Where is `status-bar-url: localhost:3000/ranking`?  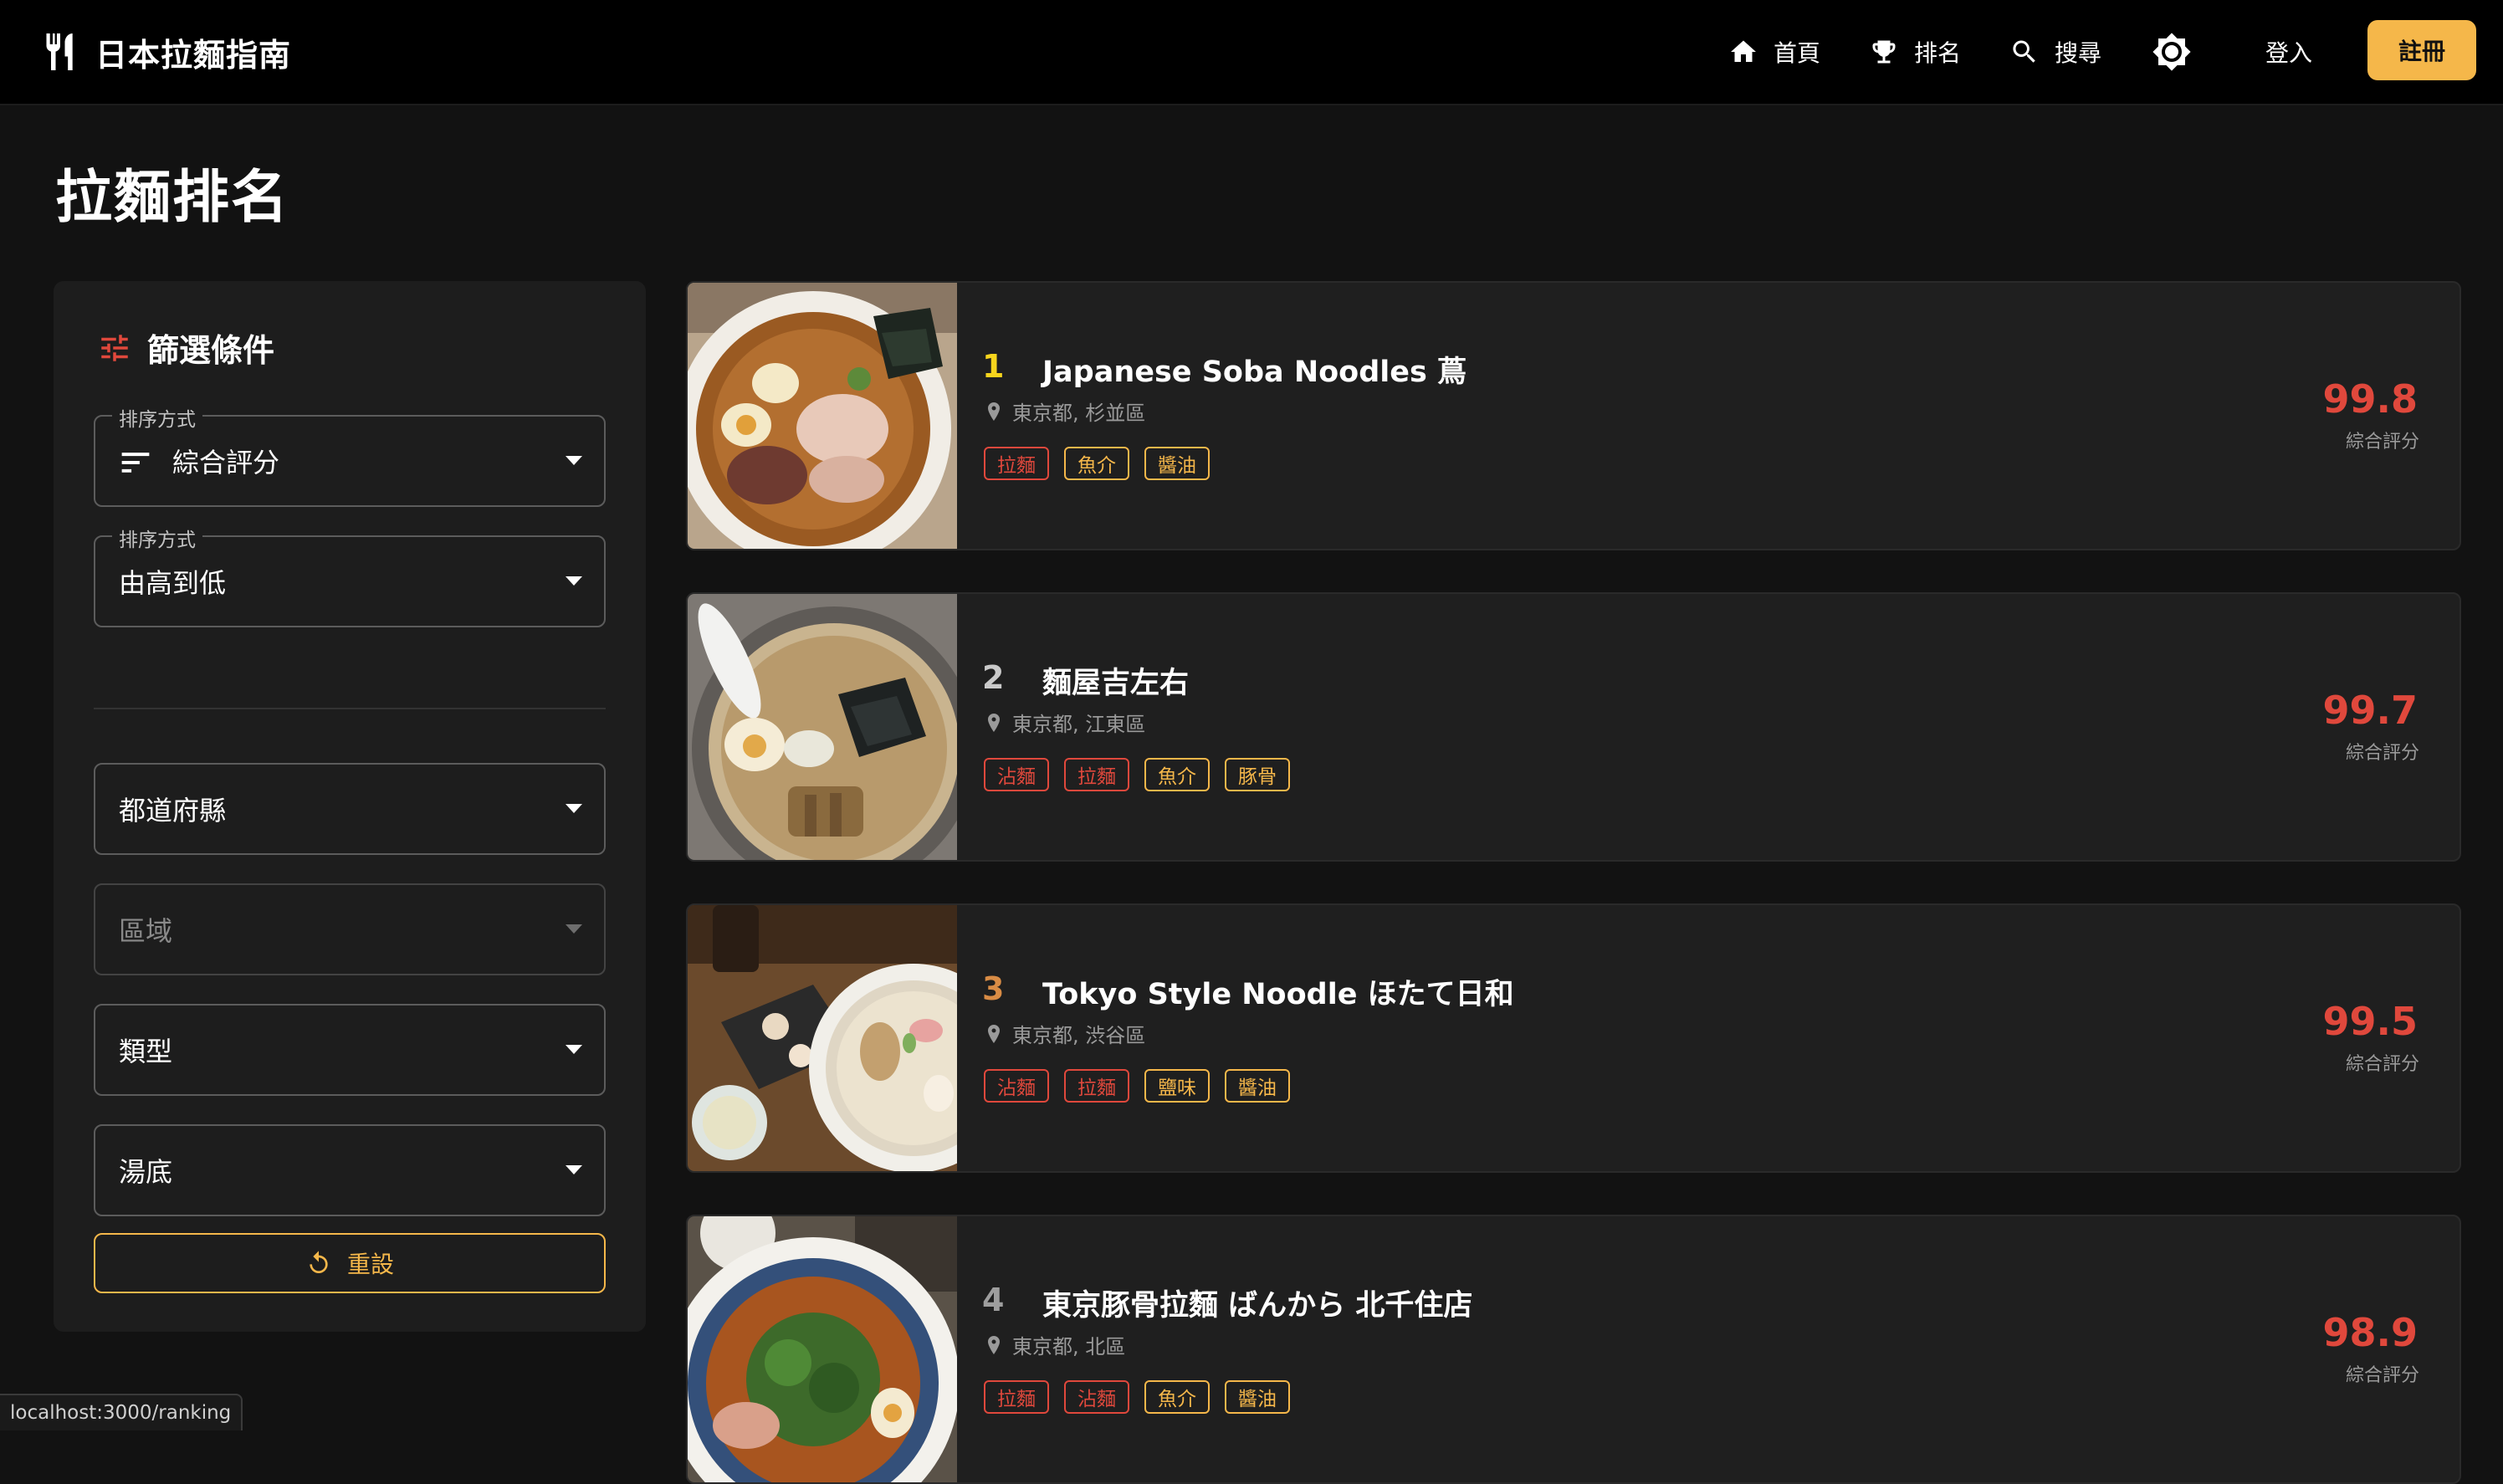
status-bar-url: localhost:3000/ranking is located at coordinates (121, 1412).